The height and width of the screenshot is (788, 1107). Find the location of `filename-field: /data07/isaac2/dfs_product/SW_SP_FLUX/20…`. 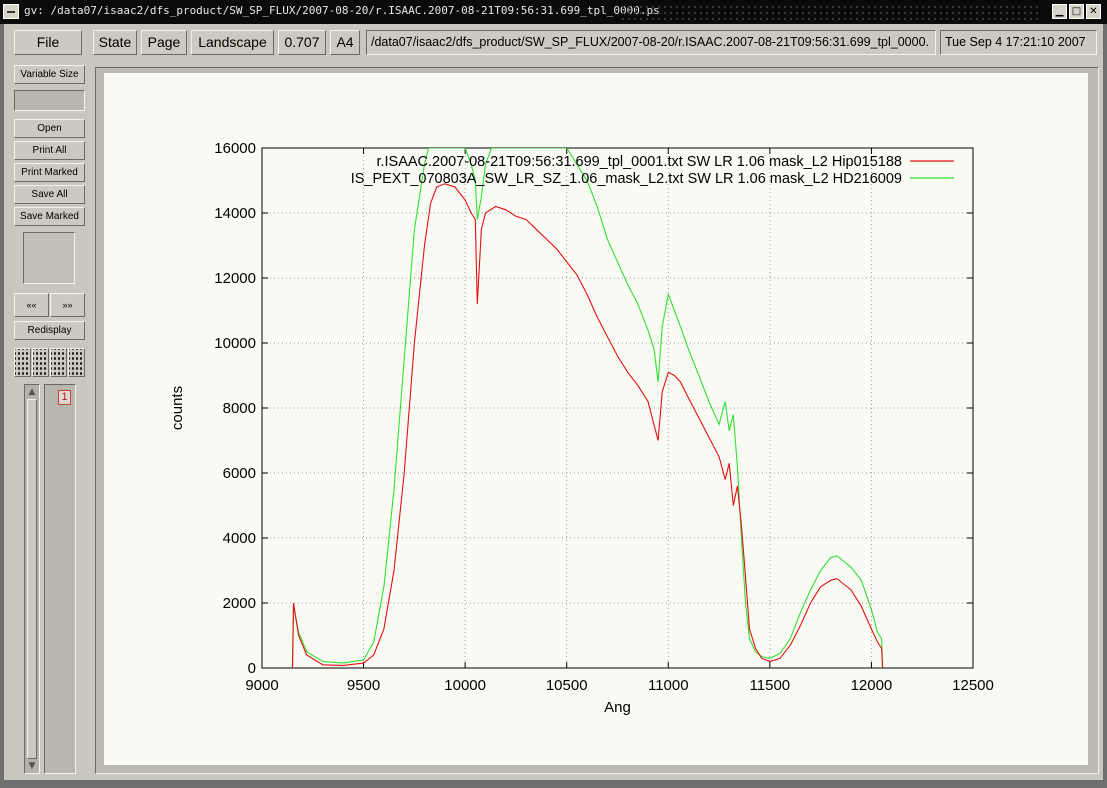

filename-field: /data07/isaac2/dfs_product/SW_SP_FLUX/20… is located at coordinates (651, 42).